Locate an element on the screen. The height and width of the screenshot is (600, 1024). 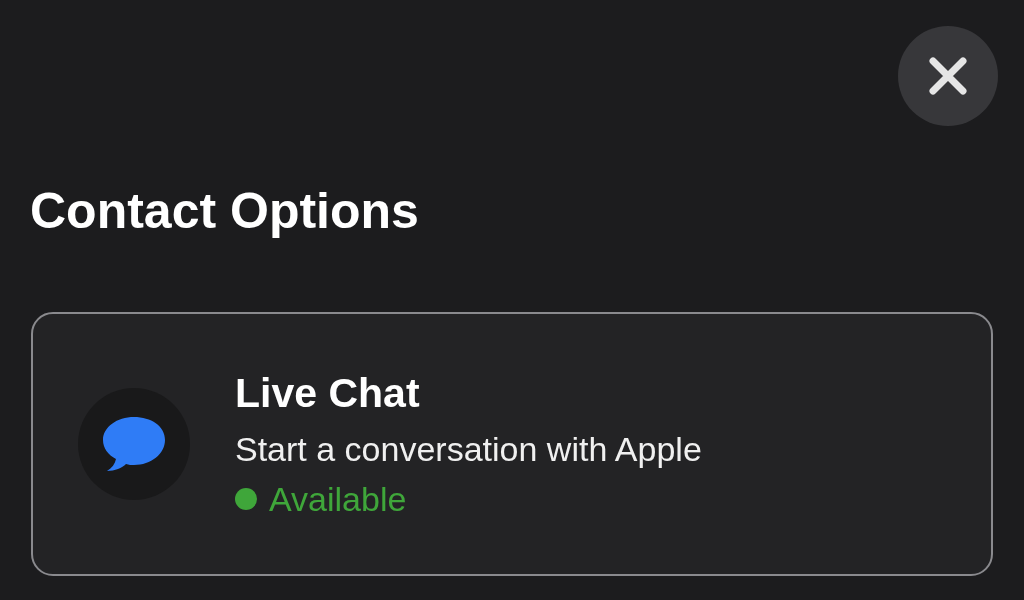
option-title: Live Chat is located at coordinates (327, 393).